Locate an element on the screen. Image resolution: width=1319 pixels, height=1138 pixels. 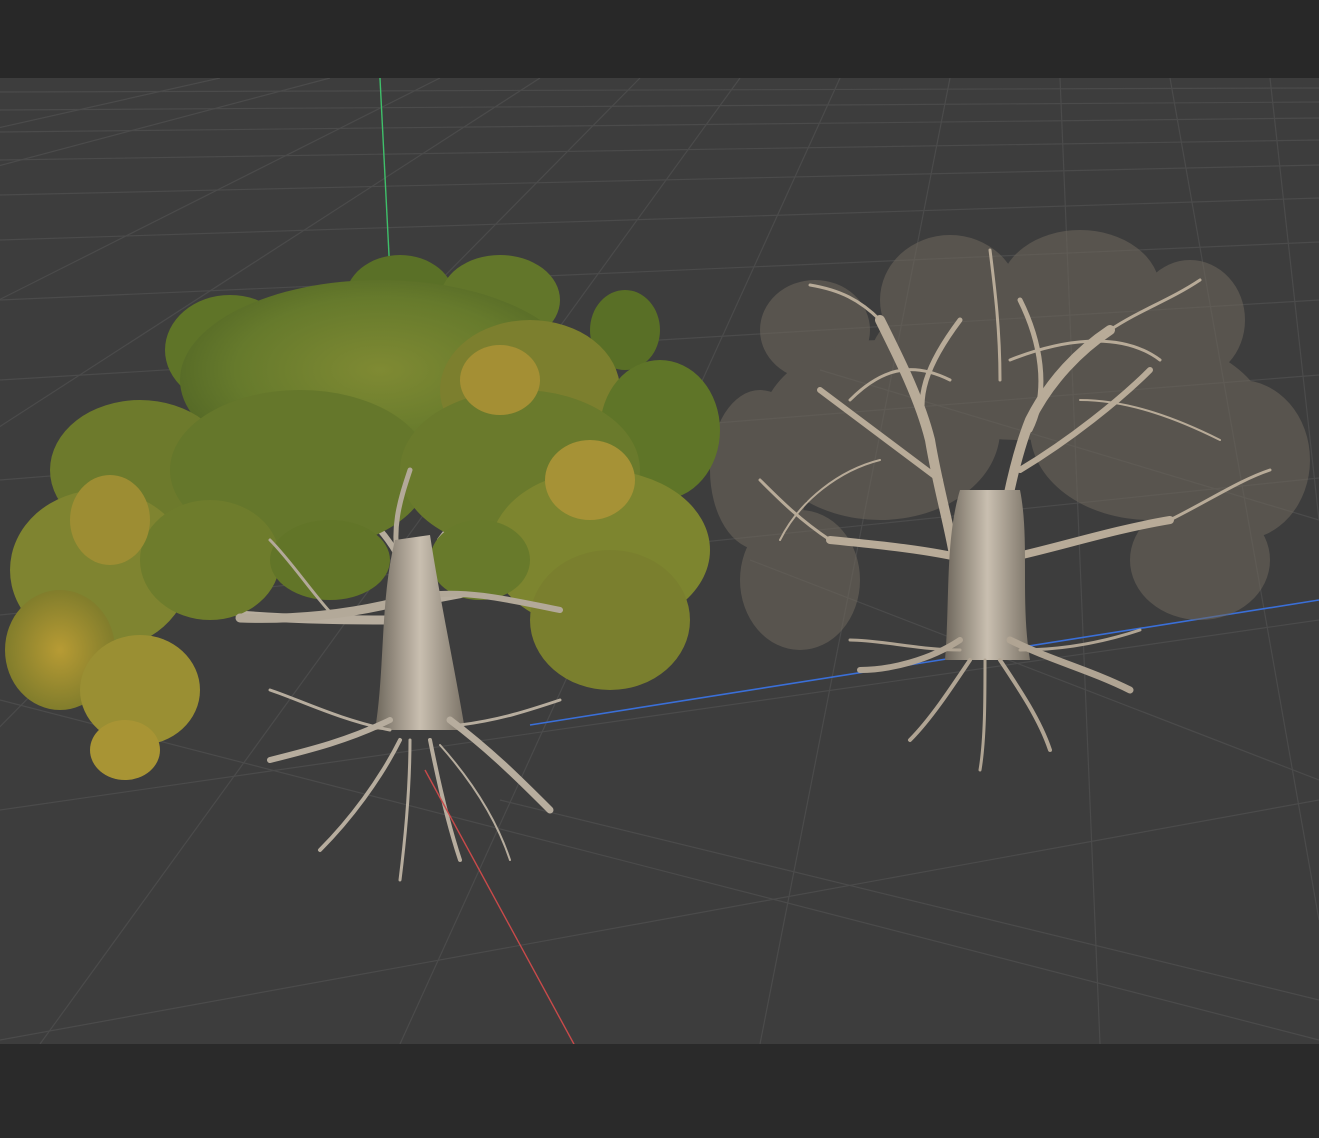
x-axis-line is located at coordinates (499, 906).